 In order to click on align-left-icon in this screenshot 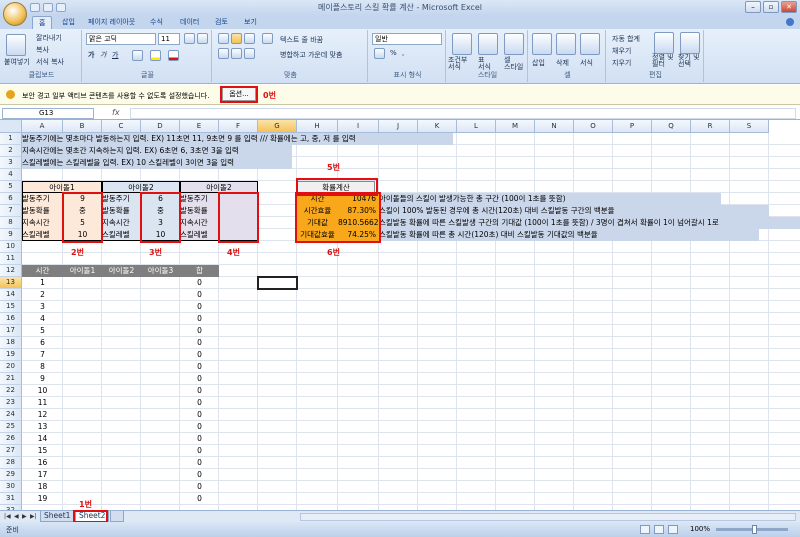, I will do `click(223, 53)`.